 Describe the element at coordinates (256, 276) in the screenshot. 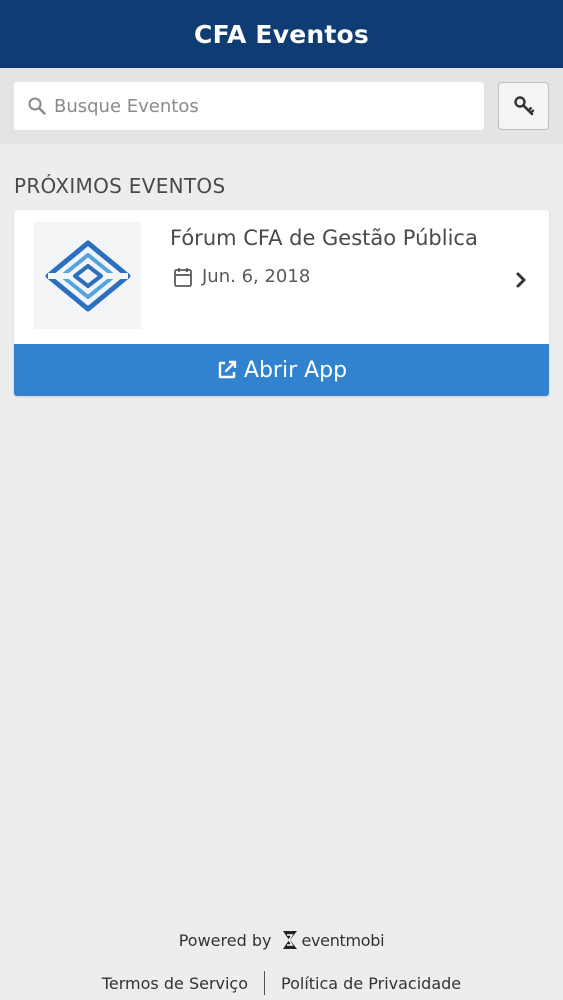

I see `event-date: Jun. 6, 2018` at that location.